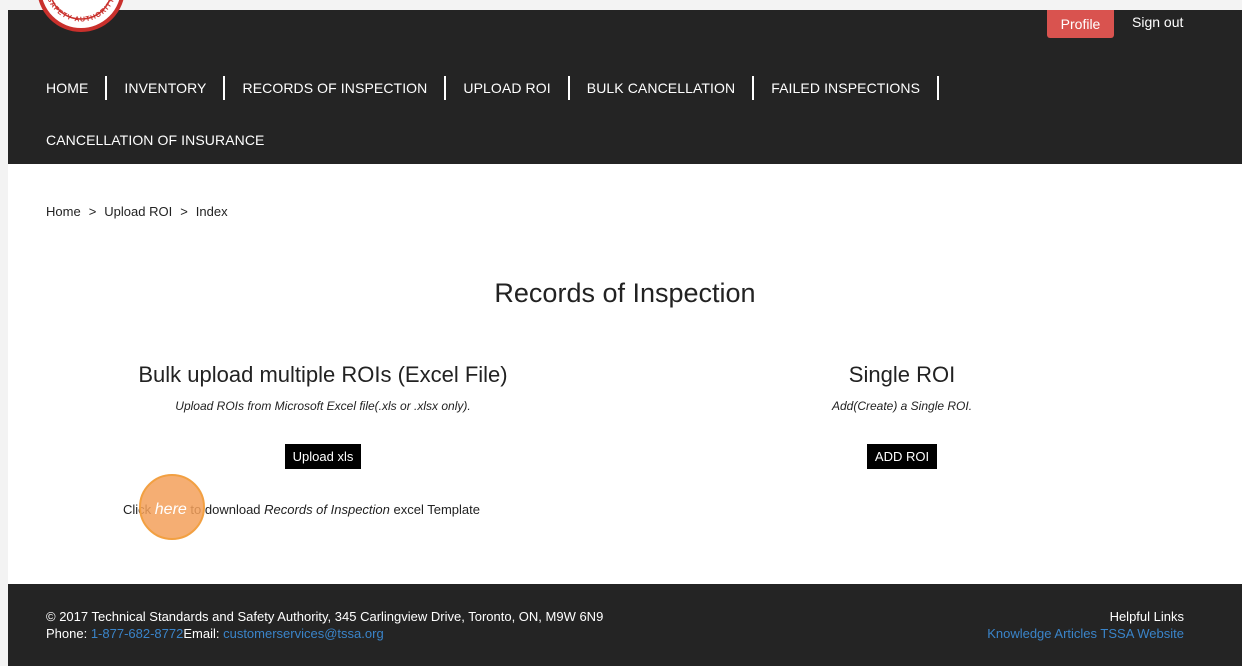 This screenshot has height=666, width=1242. I want to click on tssa-logo: SAFETY AUTHORITY, so click(81, 22).